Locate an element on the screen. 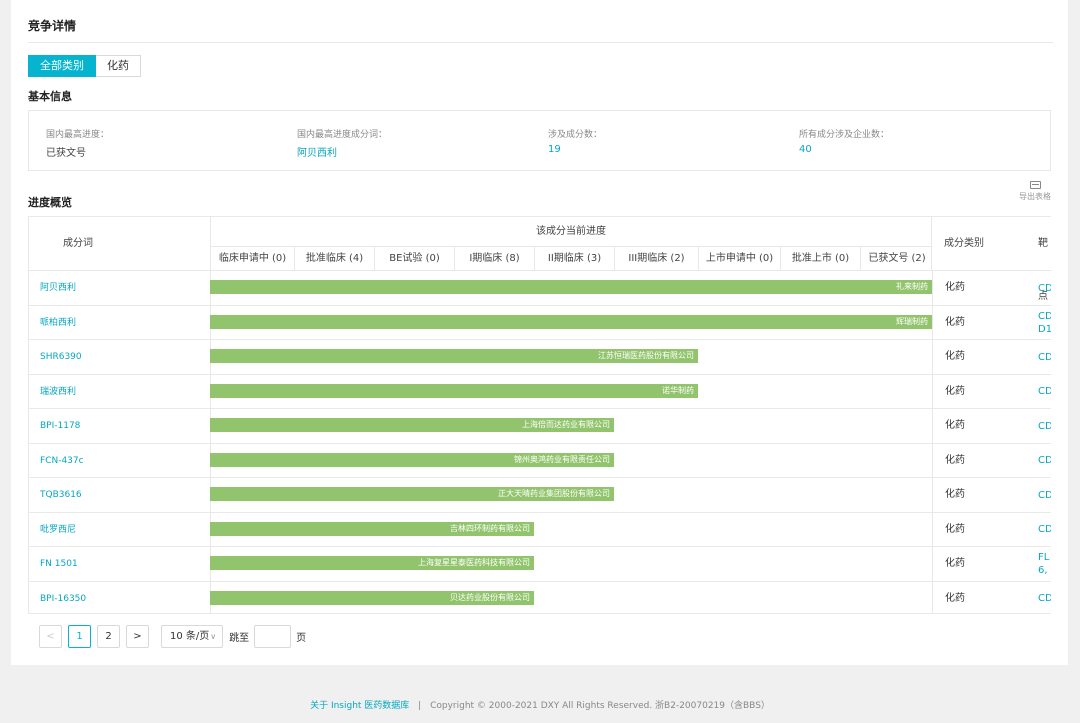 The width and height of the screenshot is (1080, 723). phase-header: I期临床 (8) is located at coordinates (495, 258).